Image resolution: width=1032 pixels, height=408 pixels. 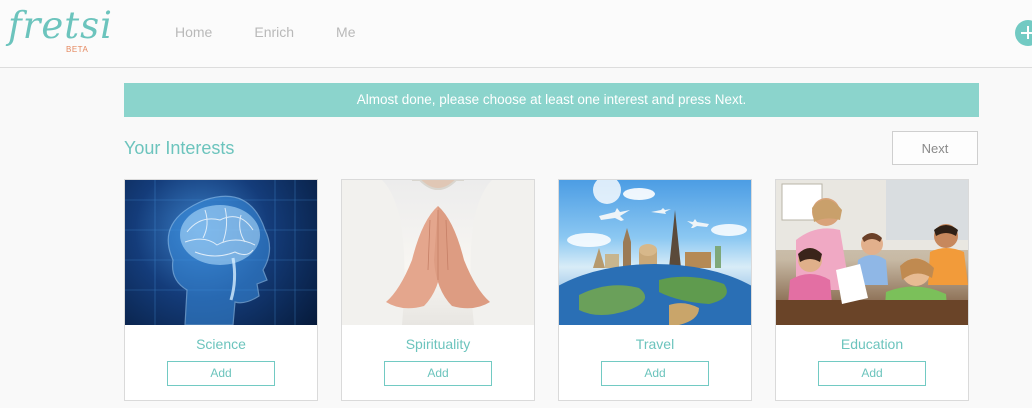 I want to click on beta-badge: BETA, so click(x=77, y=49).